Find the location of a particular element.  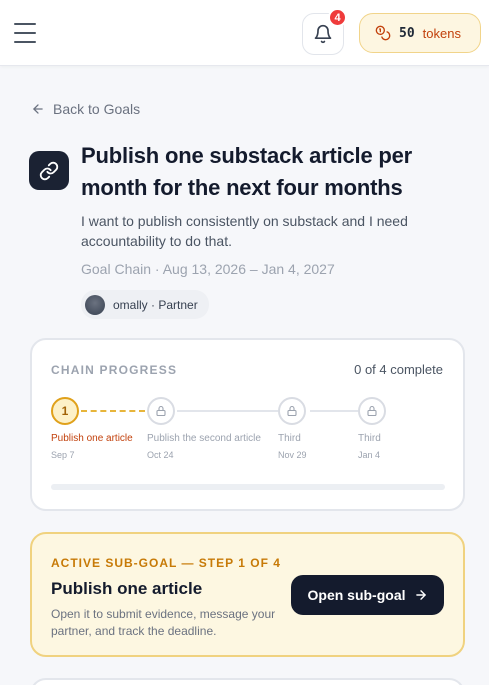

next-card is located at coordinates (247, 681).